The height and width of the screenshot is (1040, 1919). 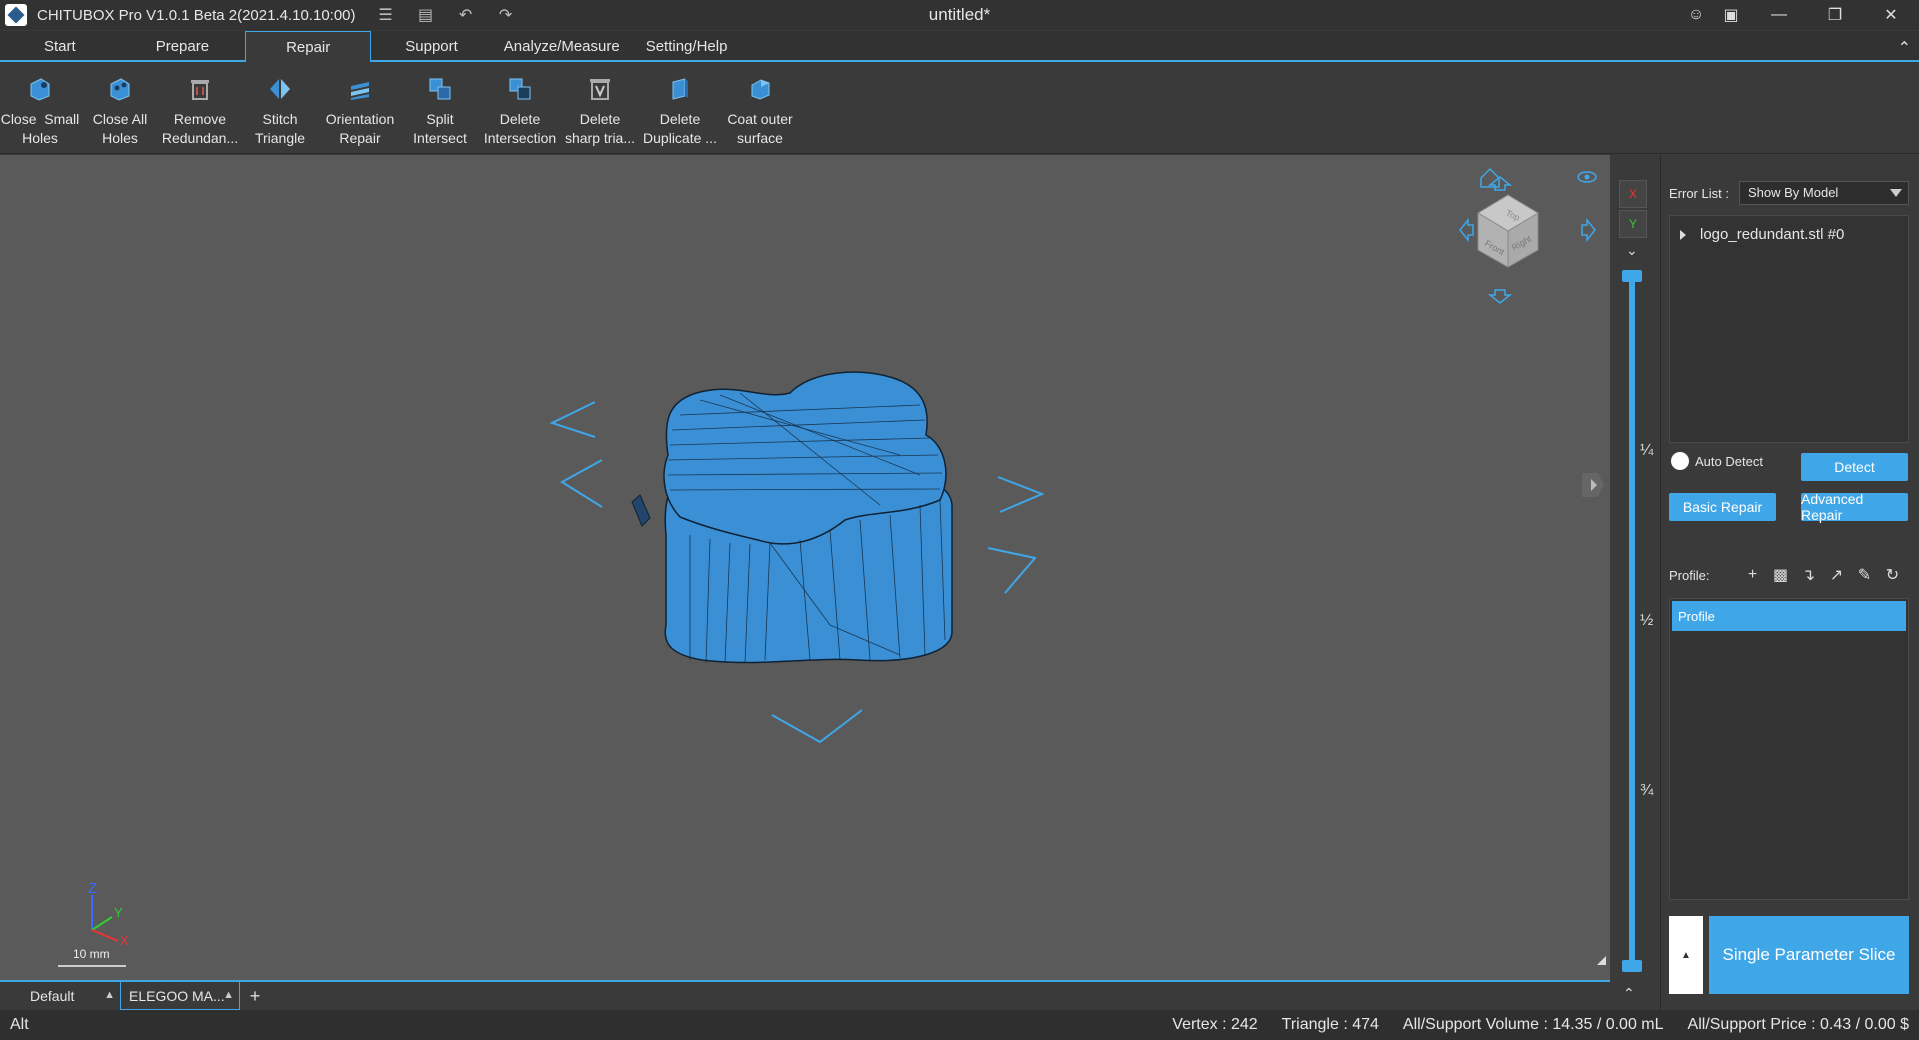 I want to click on printer-tab-elegoo: ELEGOO MA... ▲, so click(x=180, y=996).